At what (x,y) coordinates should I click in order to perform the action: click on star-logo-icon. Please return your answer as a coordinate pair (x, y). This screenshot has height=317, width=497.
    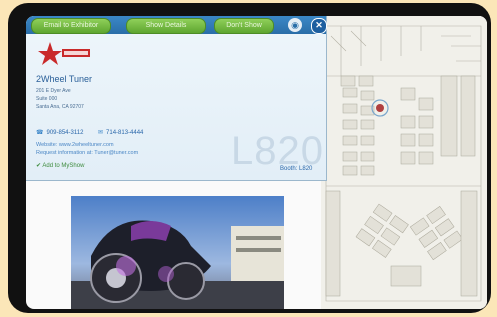
    Looking at the image, I should click on (64, 53).